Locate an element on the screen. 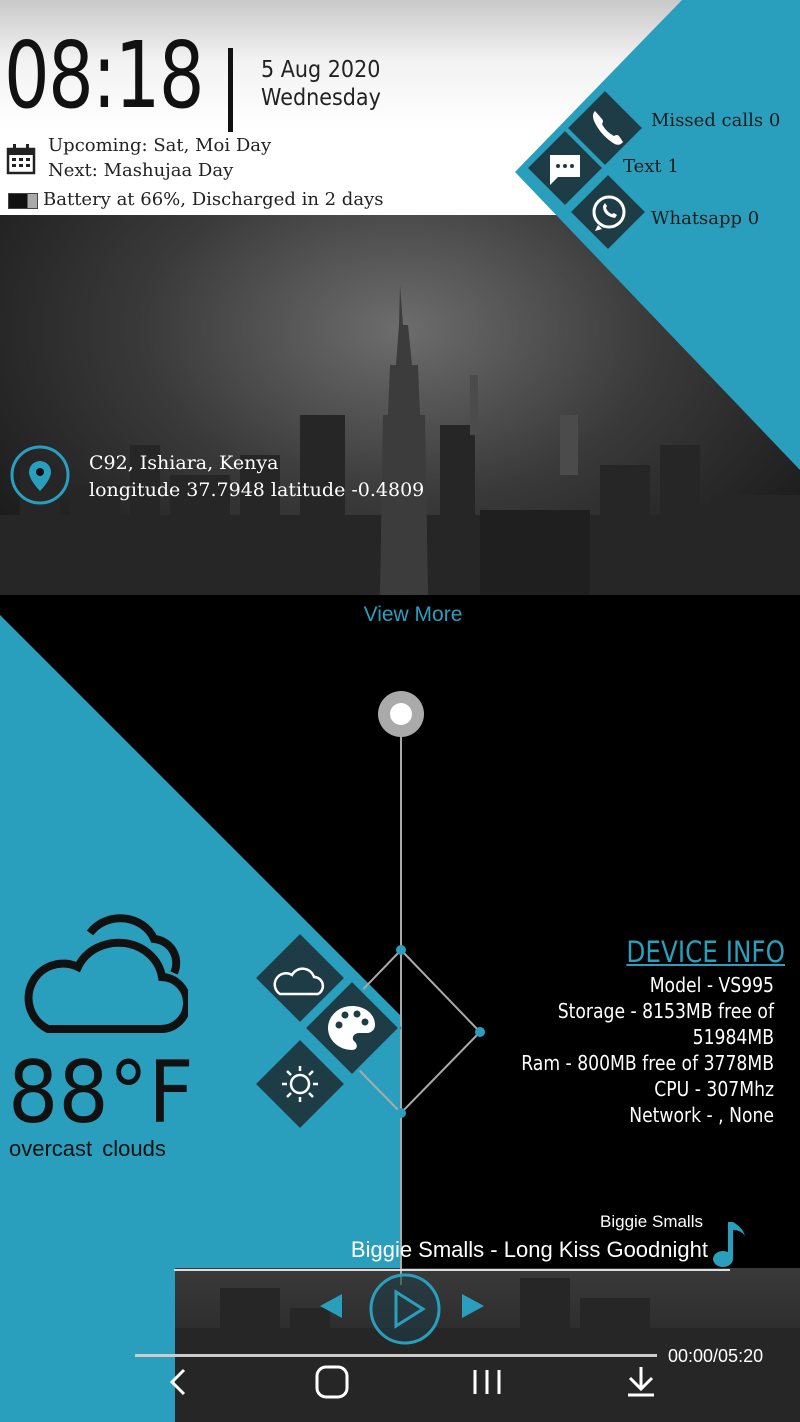 This screenshot has width=800, height=1422. text-count-label: Text 1 is located at coordinates (651, 166).